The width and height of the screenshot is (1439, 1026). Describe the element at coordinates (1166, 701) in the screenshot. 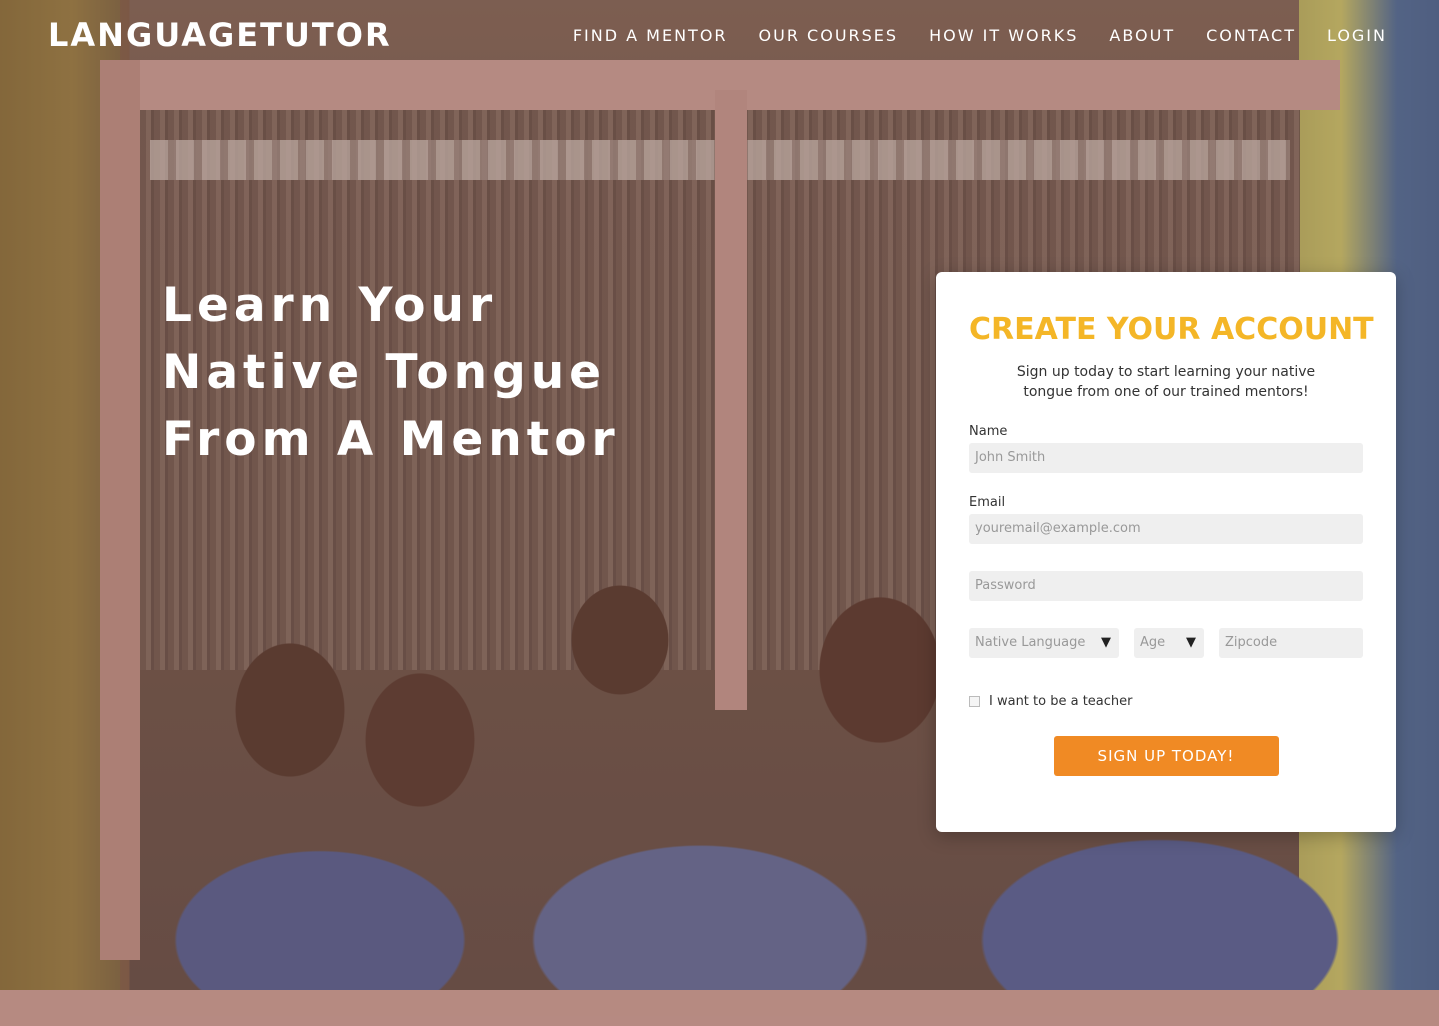

I see `teacher-option: I want to be a teacher` at that location.